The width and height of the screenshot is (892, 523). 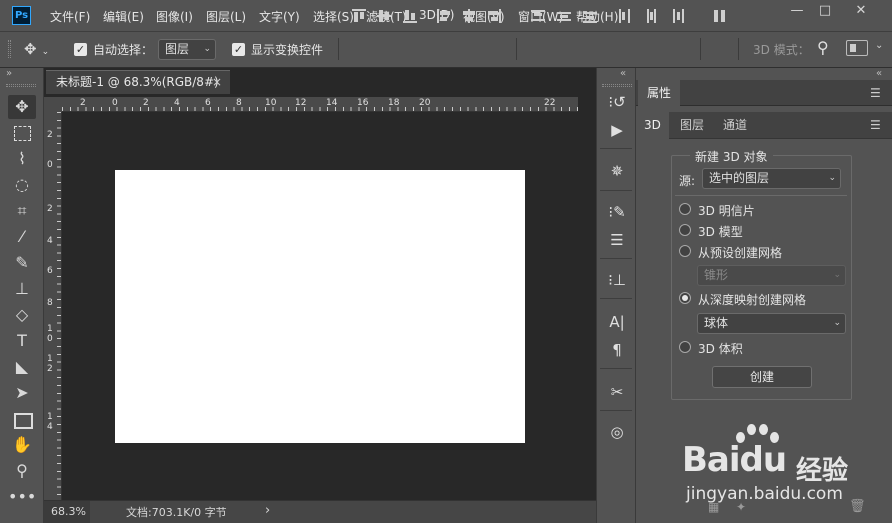 What do you see at coordinates (22, 367) in the screenshot?
I see `path-select-tool-icon: ◣` at bounding box center [22, 367].